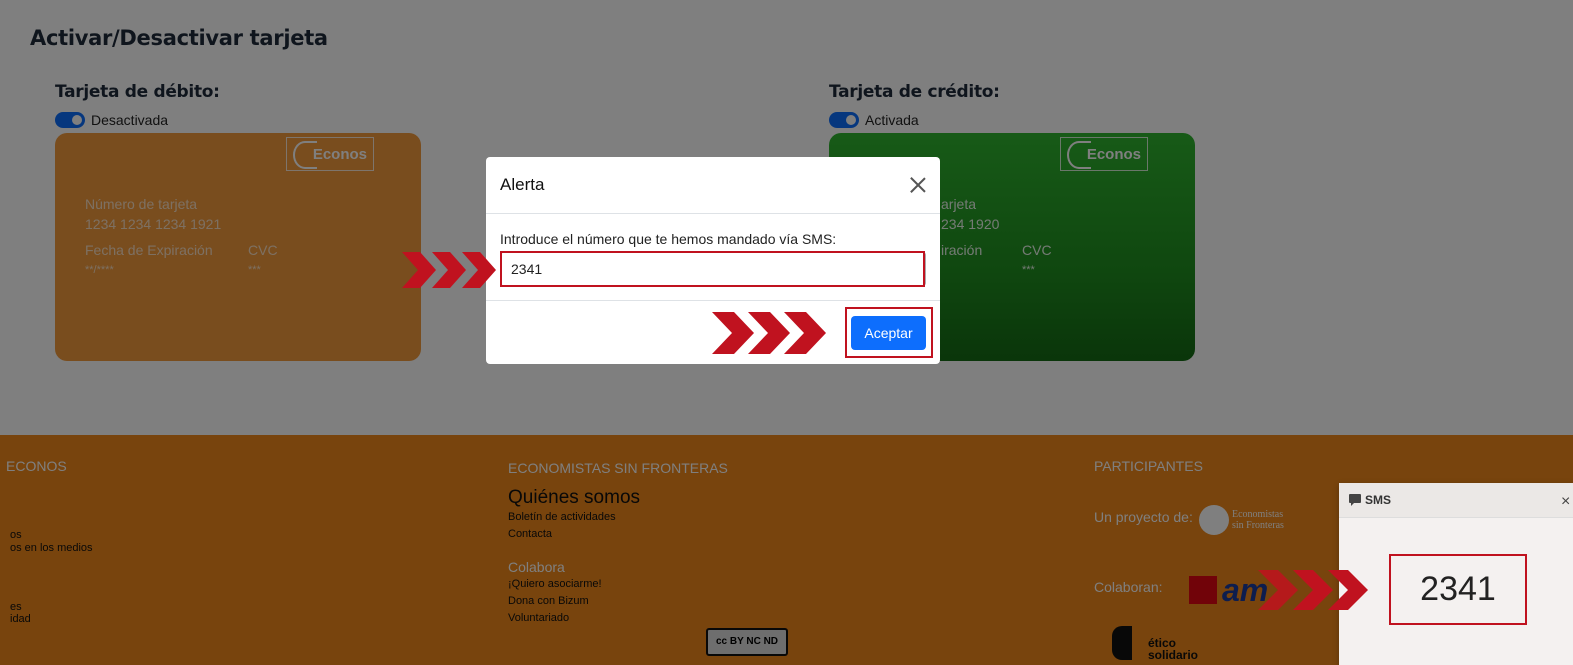 The width and height of the screenshot is (1573, 665). What do you see at coordinates (1378, 500) in the screenshot?
I see `sms-header-label: SMS` at bounding box center [1378, 500].